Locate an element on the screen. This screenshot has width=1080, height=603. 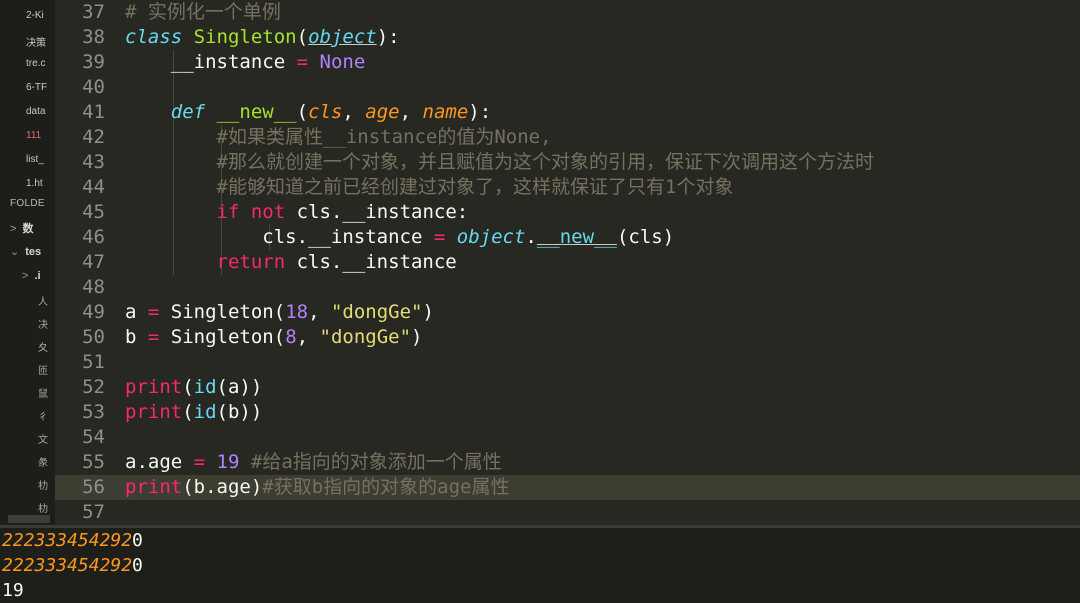
line-number: 47 is located at coordinates (93, 262).